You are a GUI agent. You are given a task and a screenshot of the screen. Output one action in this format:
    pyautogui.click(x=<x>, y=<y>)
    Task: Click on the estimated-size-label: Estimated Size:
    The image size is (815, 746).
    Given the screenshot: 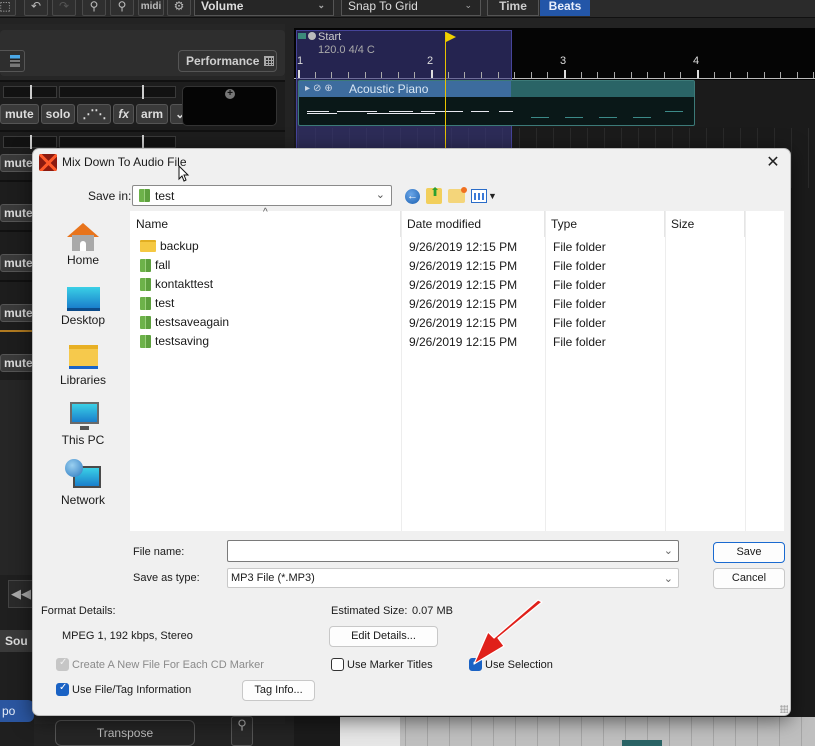 What is the action you would take?
    pyautogui.click(x=369, y=611)
    